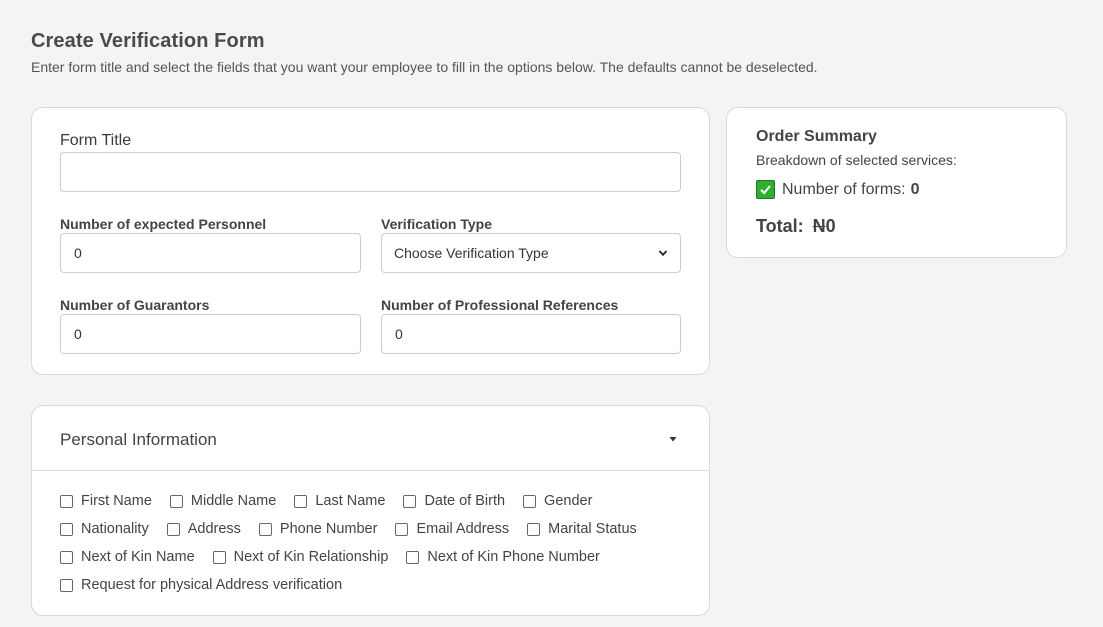  Describe the element at coordinates (568, 501) in the screenshot. I see `field-label: Gender` at that location.